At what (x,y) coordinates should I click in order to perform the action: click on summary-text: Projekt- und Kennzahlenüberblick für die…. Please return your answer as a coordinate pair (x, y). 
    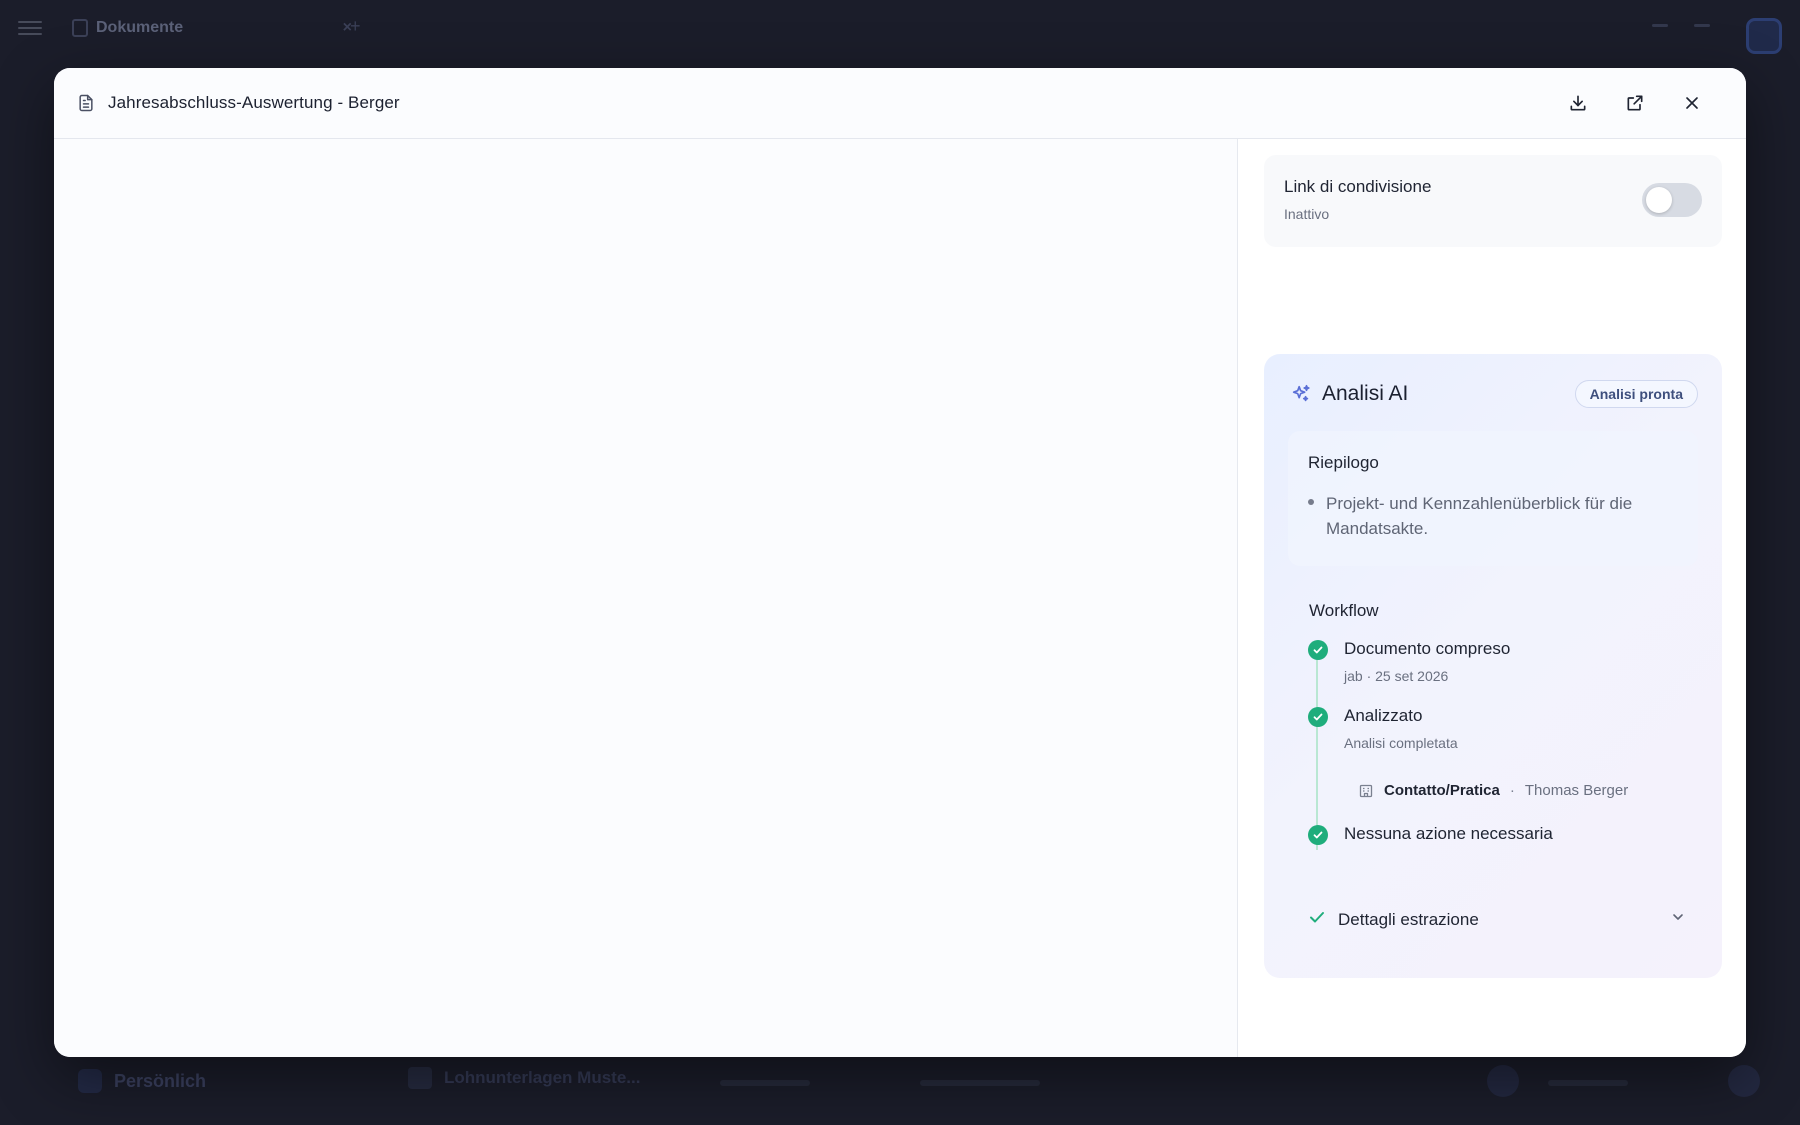
    Looking at the image, I should click on (1479, 516).